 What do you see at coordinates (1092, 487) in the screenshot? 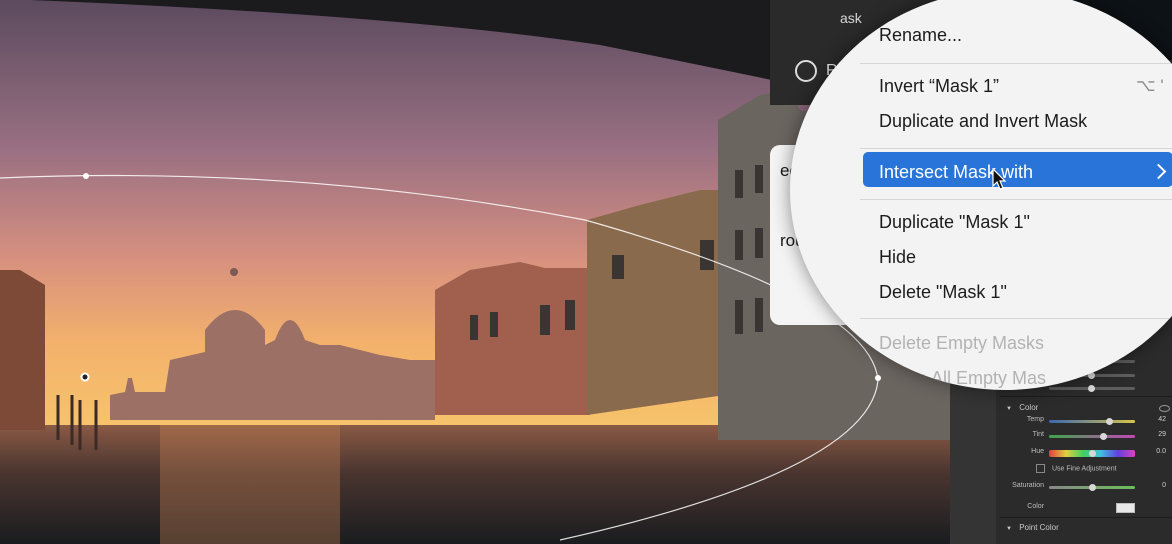
I see `saturation-thumb` at bounding box center [1092, 487].